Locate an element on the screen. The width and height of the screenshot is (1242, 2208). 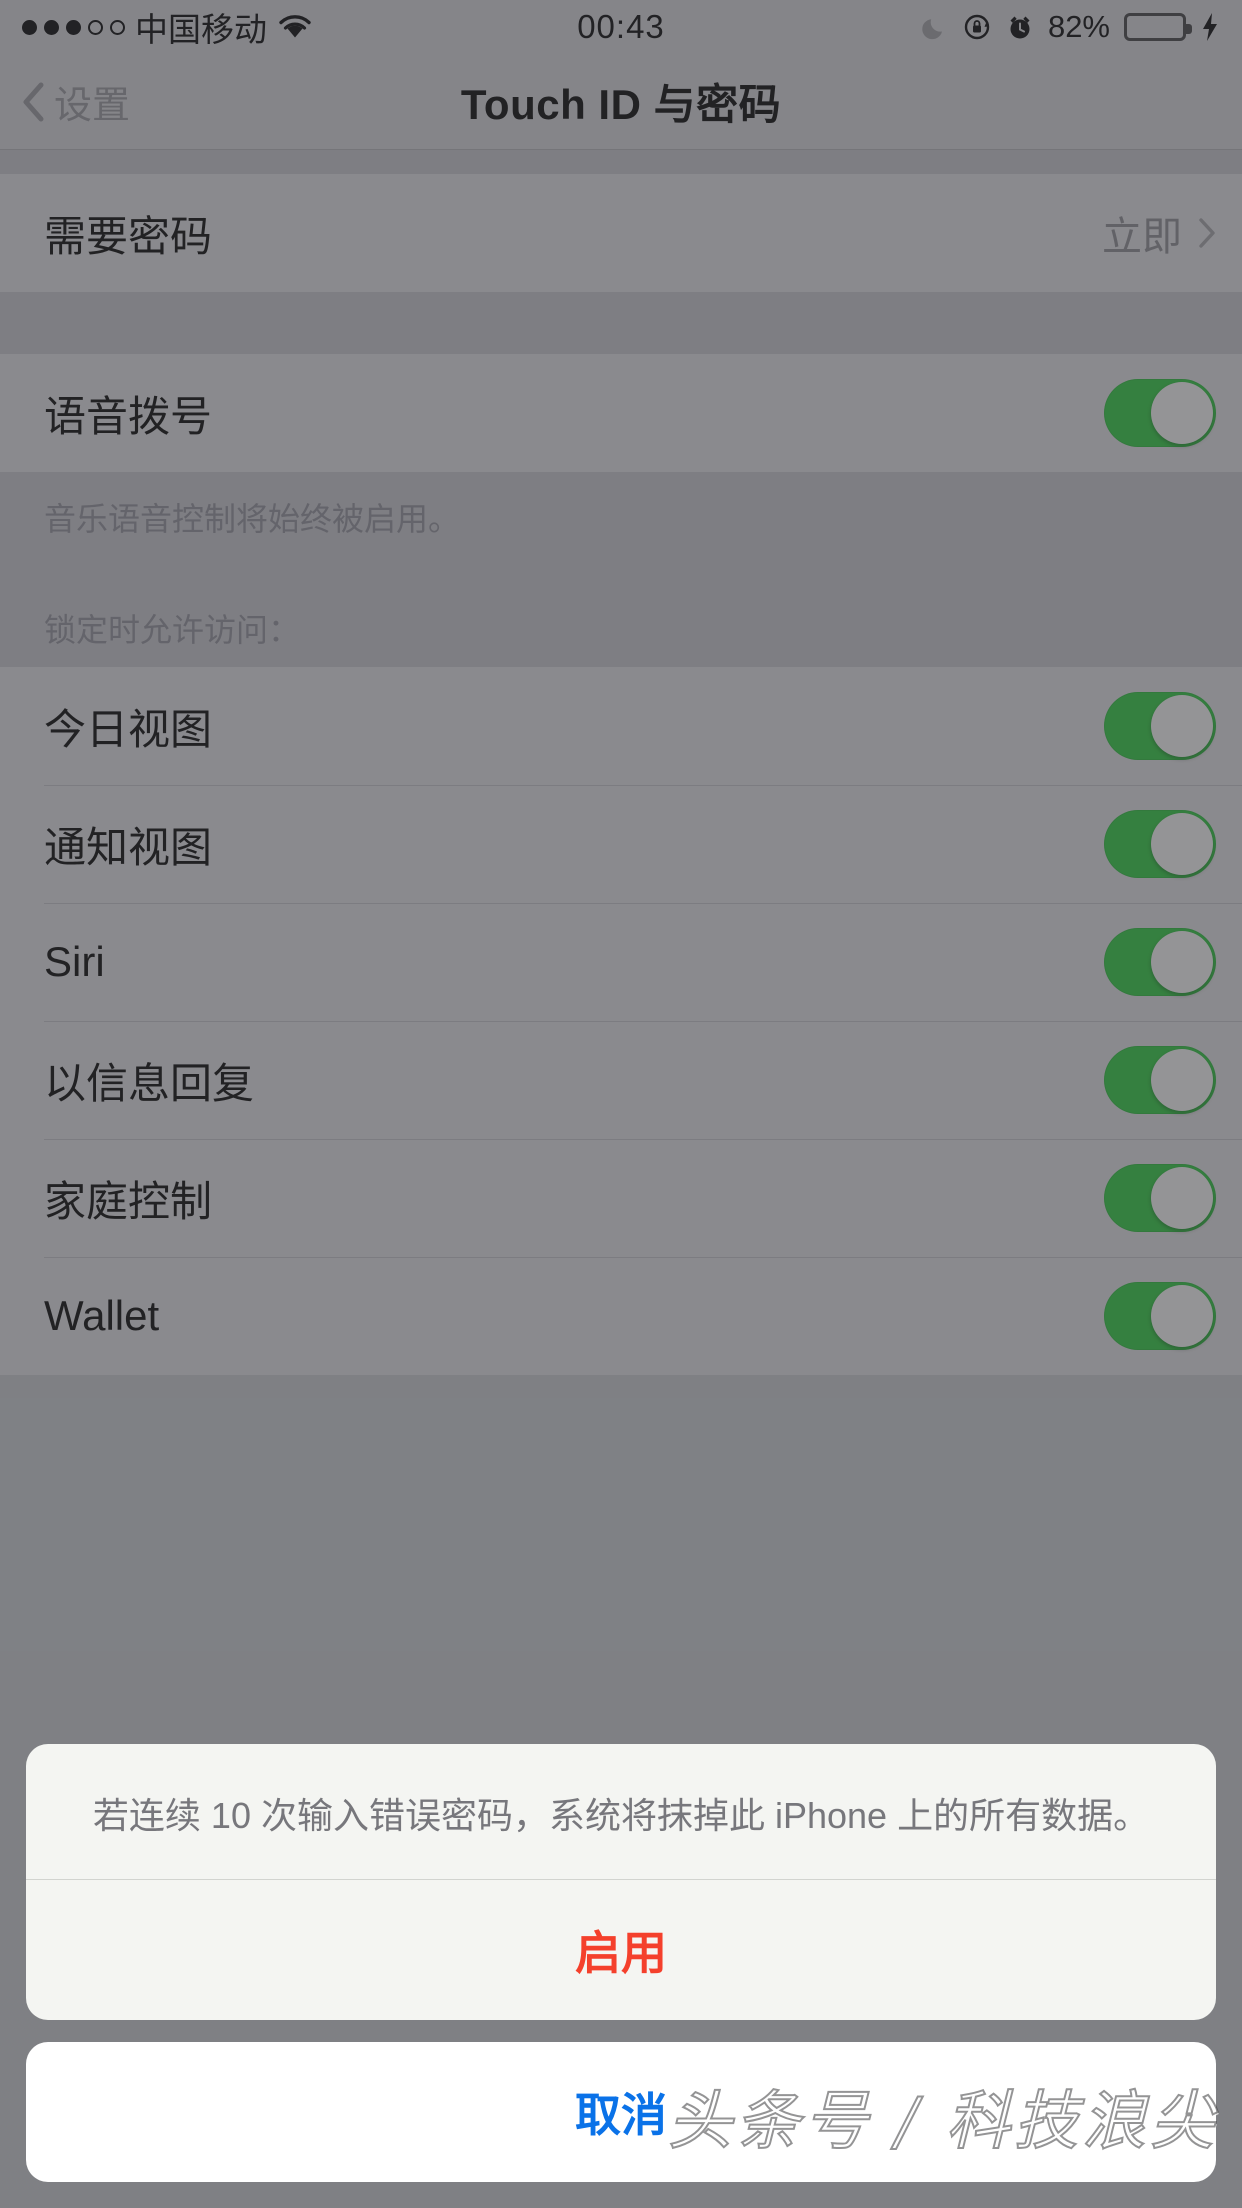
cancel-button: 取消 is located at coordinates (621, 2112).